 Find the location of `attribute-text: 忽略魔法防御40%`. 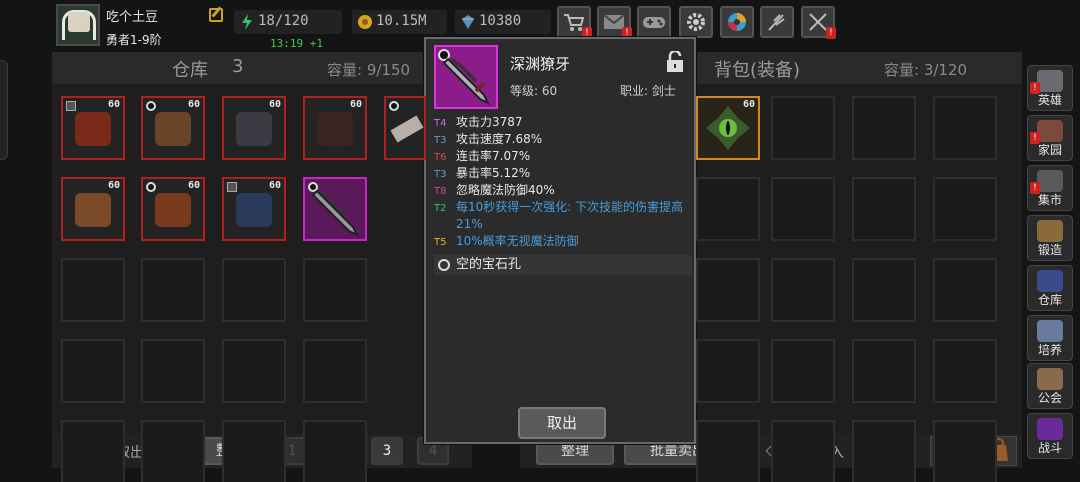

attribute-text: 忽略魔法防御40% is located at coordinates (505, 190).